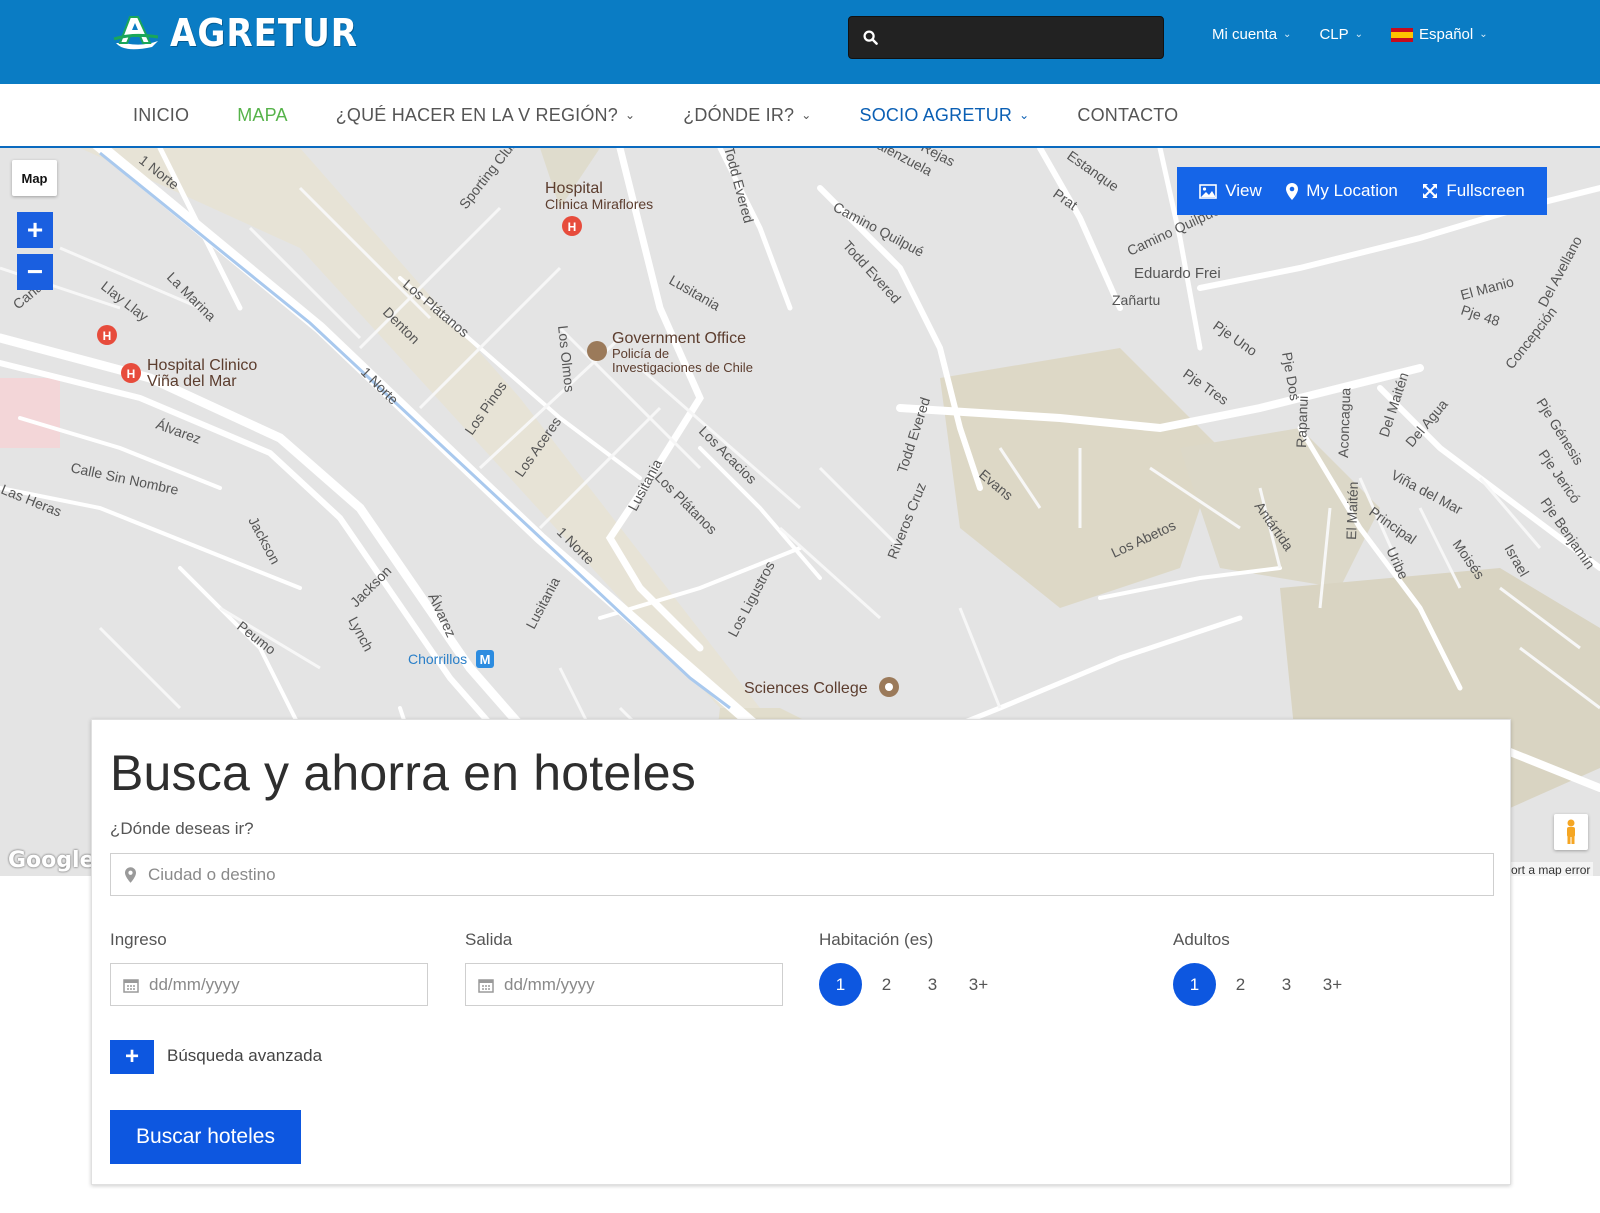  I want to click on map-label: Sporting Club, so click(488, 180).